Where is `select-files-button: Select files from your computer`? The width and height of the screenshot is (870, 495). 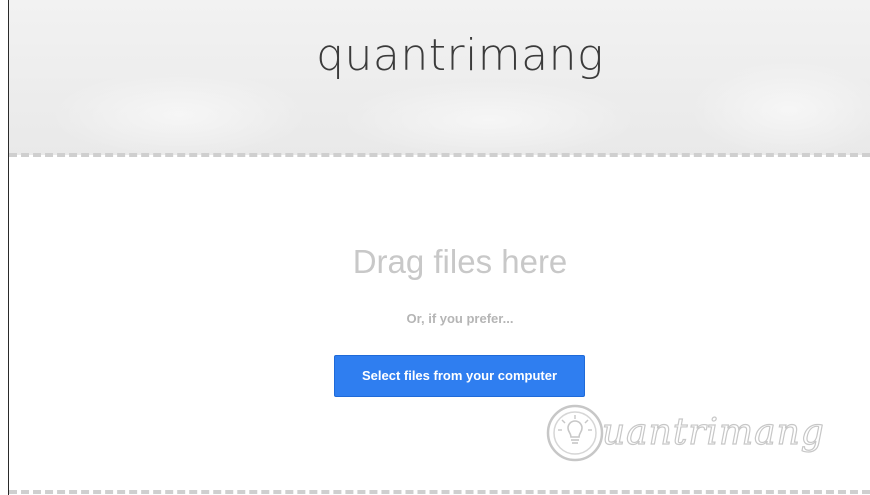 select-files-button: Select files from your computer is located at coordinates (459, 376).